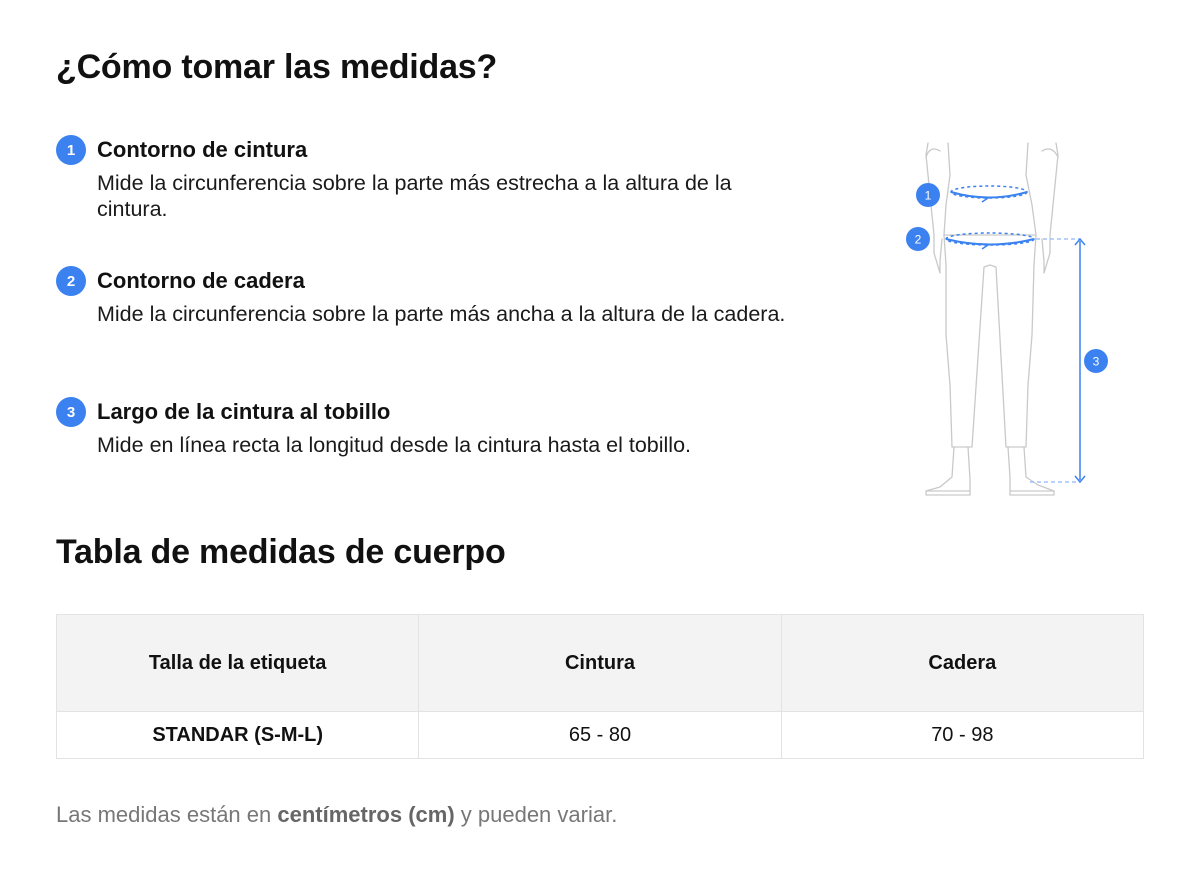  I want to click on marker-1: 1, so click(928, 196).